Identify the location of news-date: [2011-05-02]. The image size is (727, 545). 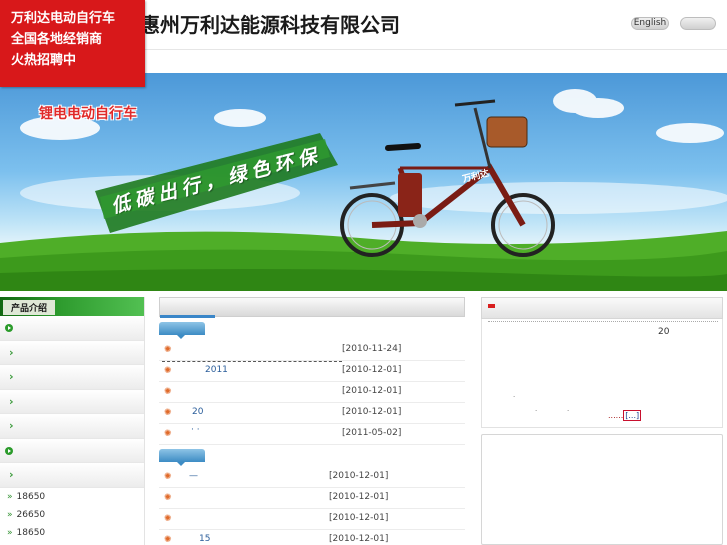
(372, 433).